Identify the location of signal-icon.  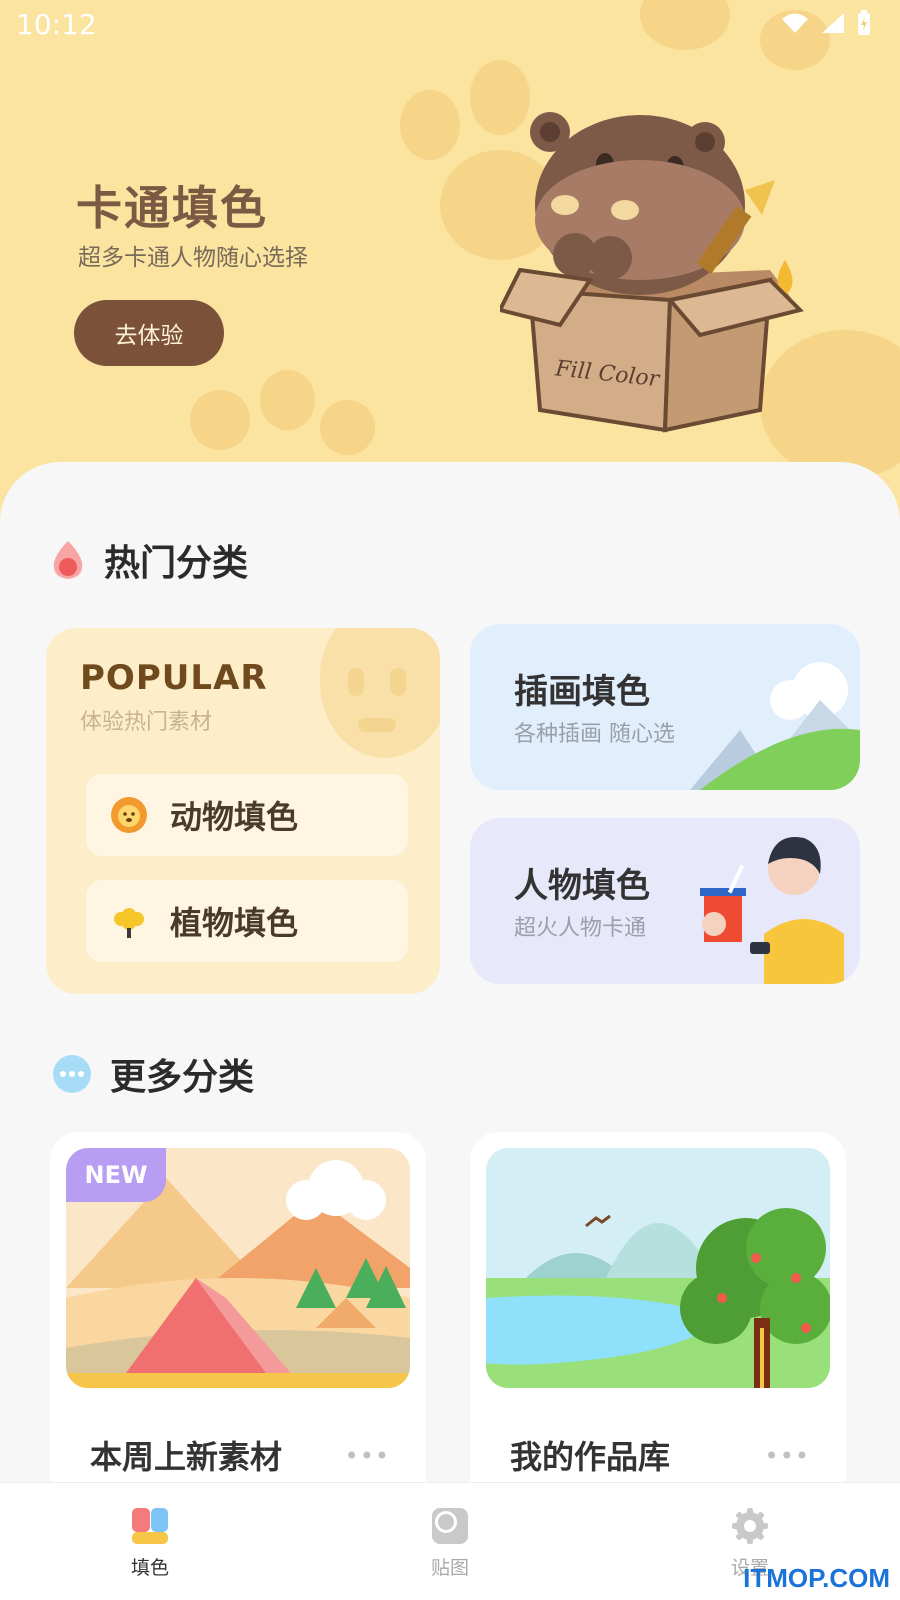
(833, 23).